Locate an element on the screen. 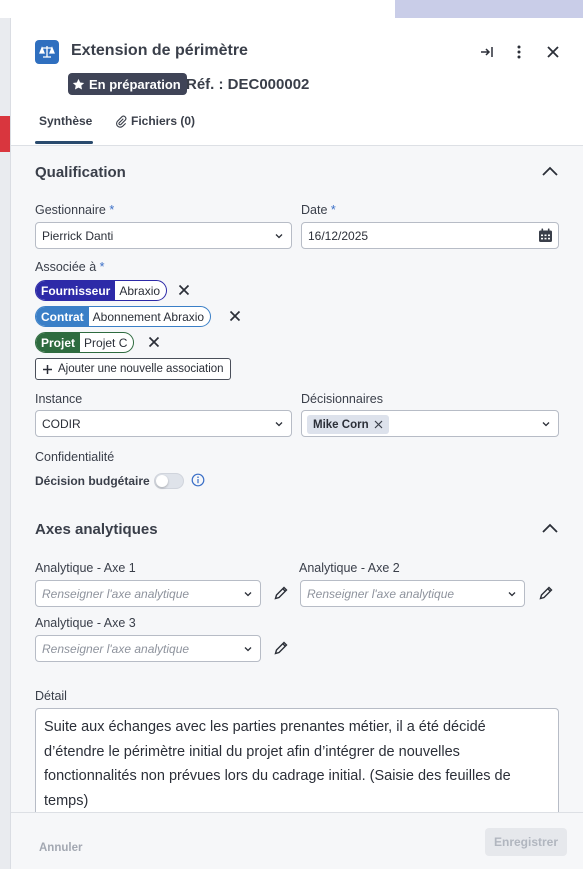 Image resolution: width=583 pixels, height=869 pixels. section-title-qualification: Qualification is located at coordinates (80, 172).